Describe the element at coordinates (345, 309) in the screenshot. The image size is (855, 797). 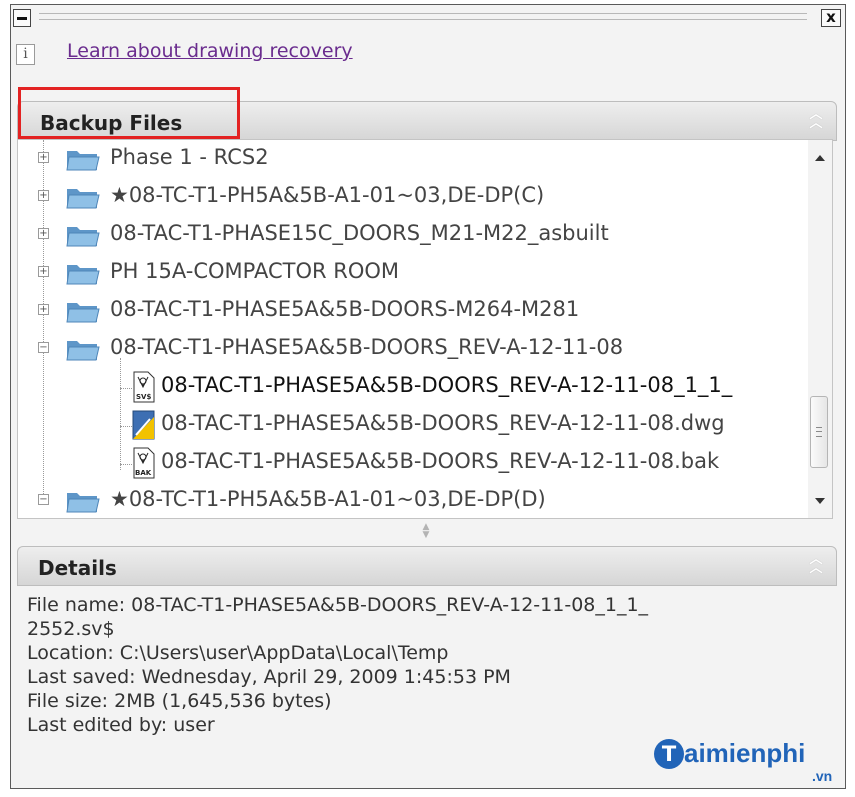
I see `tree-folder-label: 08-TAC-T1-PHASE5A&5B-DOORS-M264-M281` at that location.